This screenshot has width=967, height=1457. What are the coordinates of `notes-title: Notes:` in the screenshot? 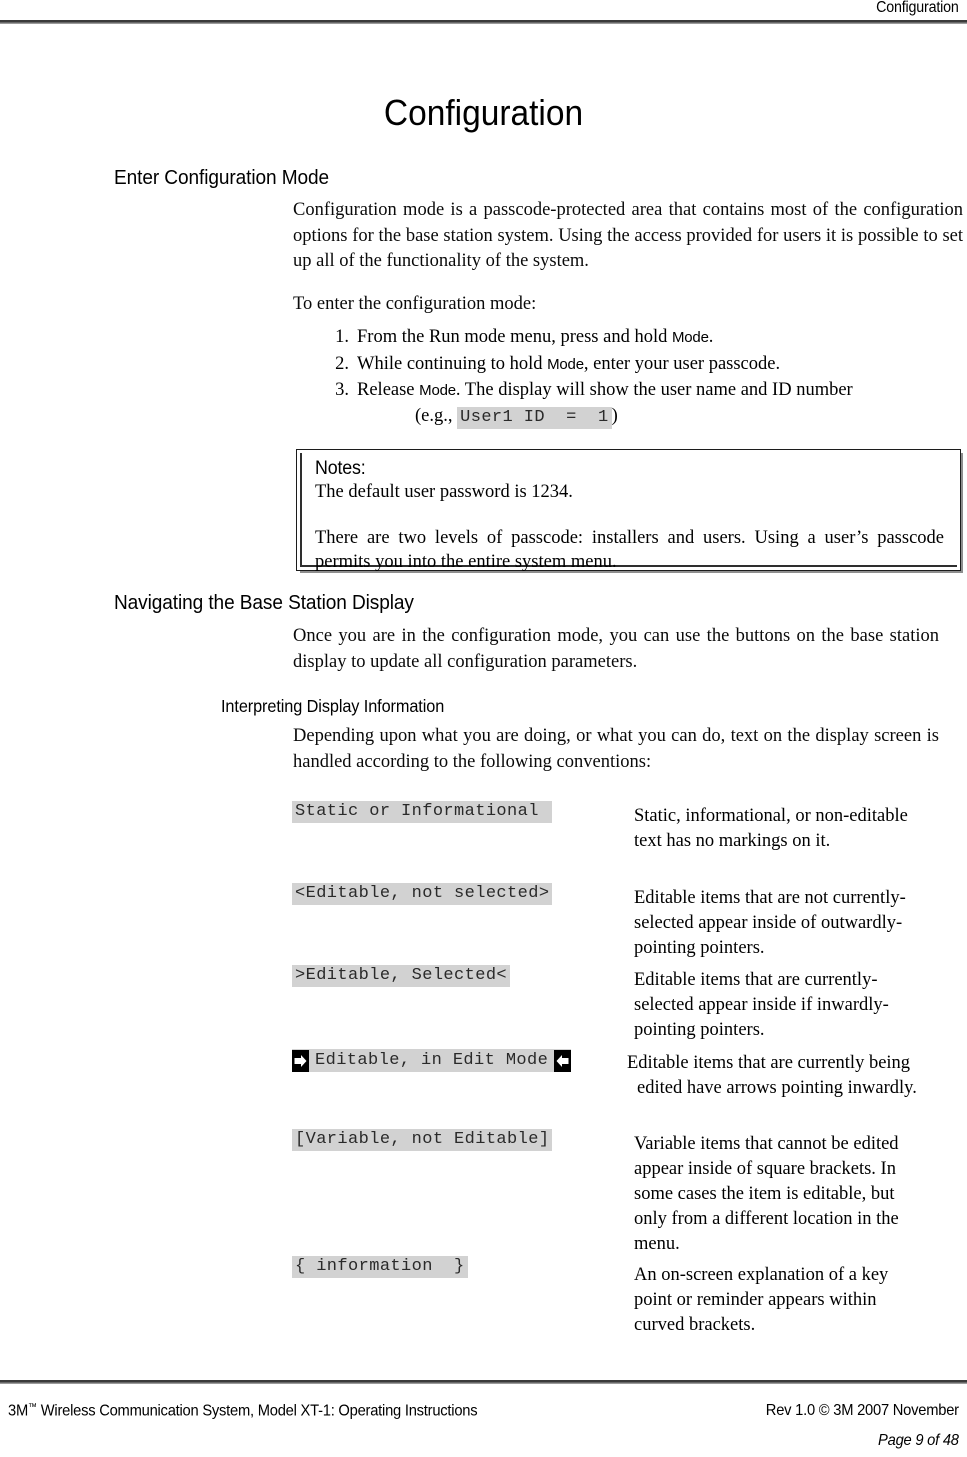 It's located at (340, 468).